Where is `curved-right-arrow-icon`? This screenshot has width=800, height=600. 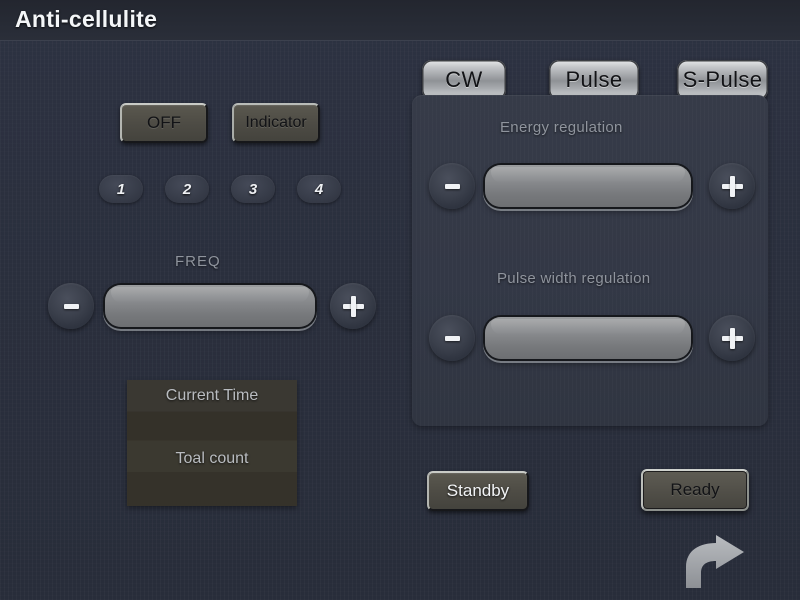
curved-right-arrow-icon is located at coordinates (715, 561).